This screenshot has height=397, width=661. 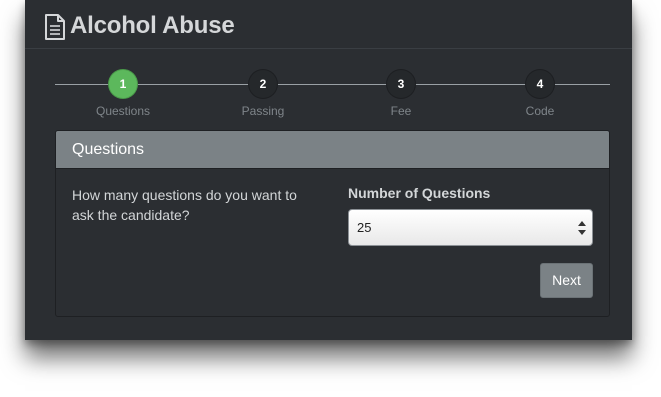 I want to click on step-label: Fee, so click(x=401, y=111).